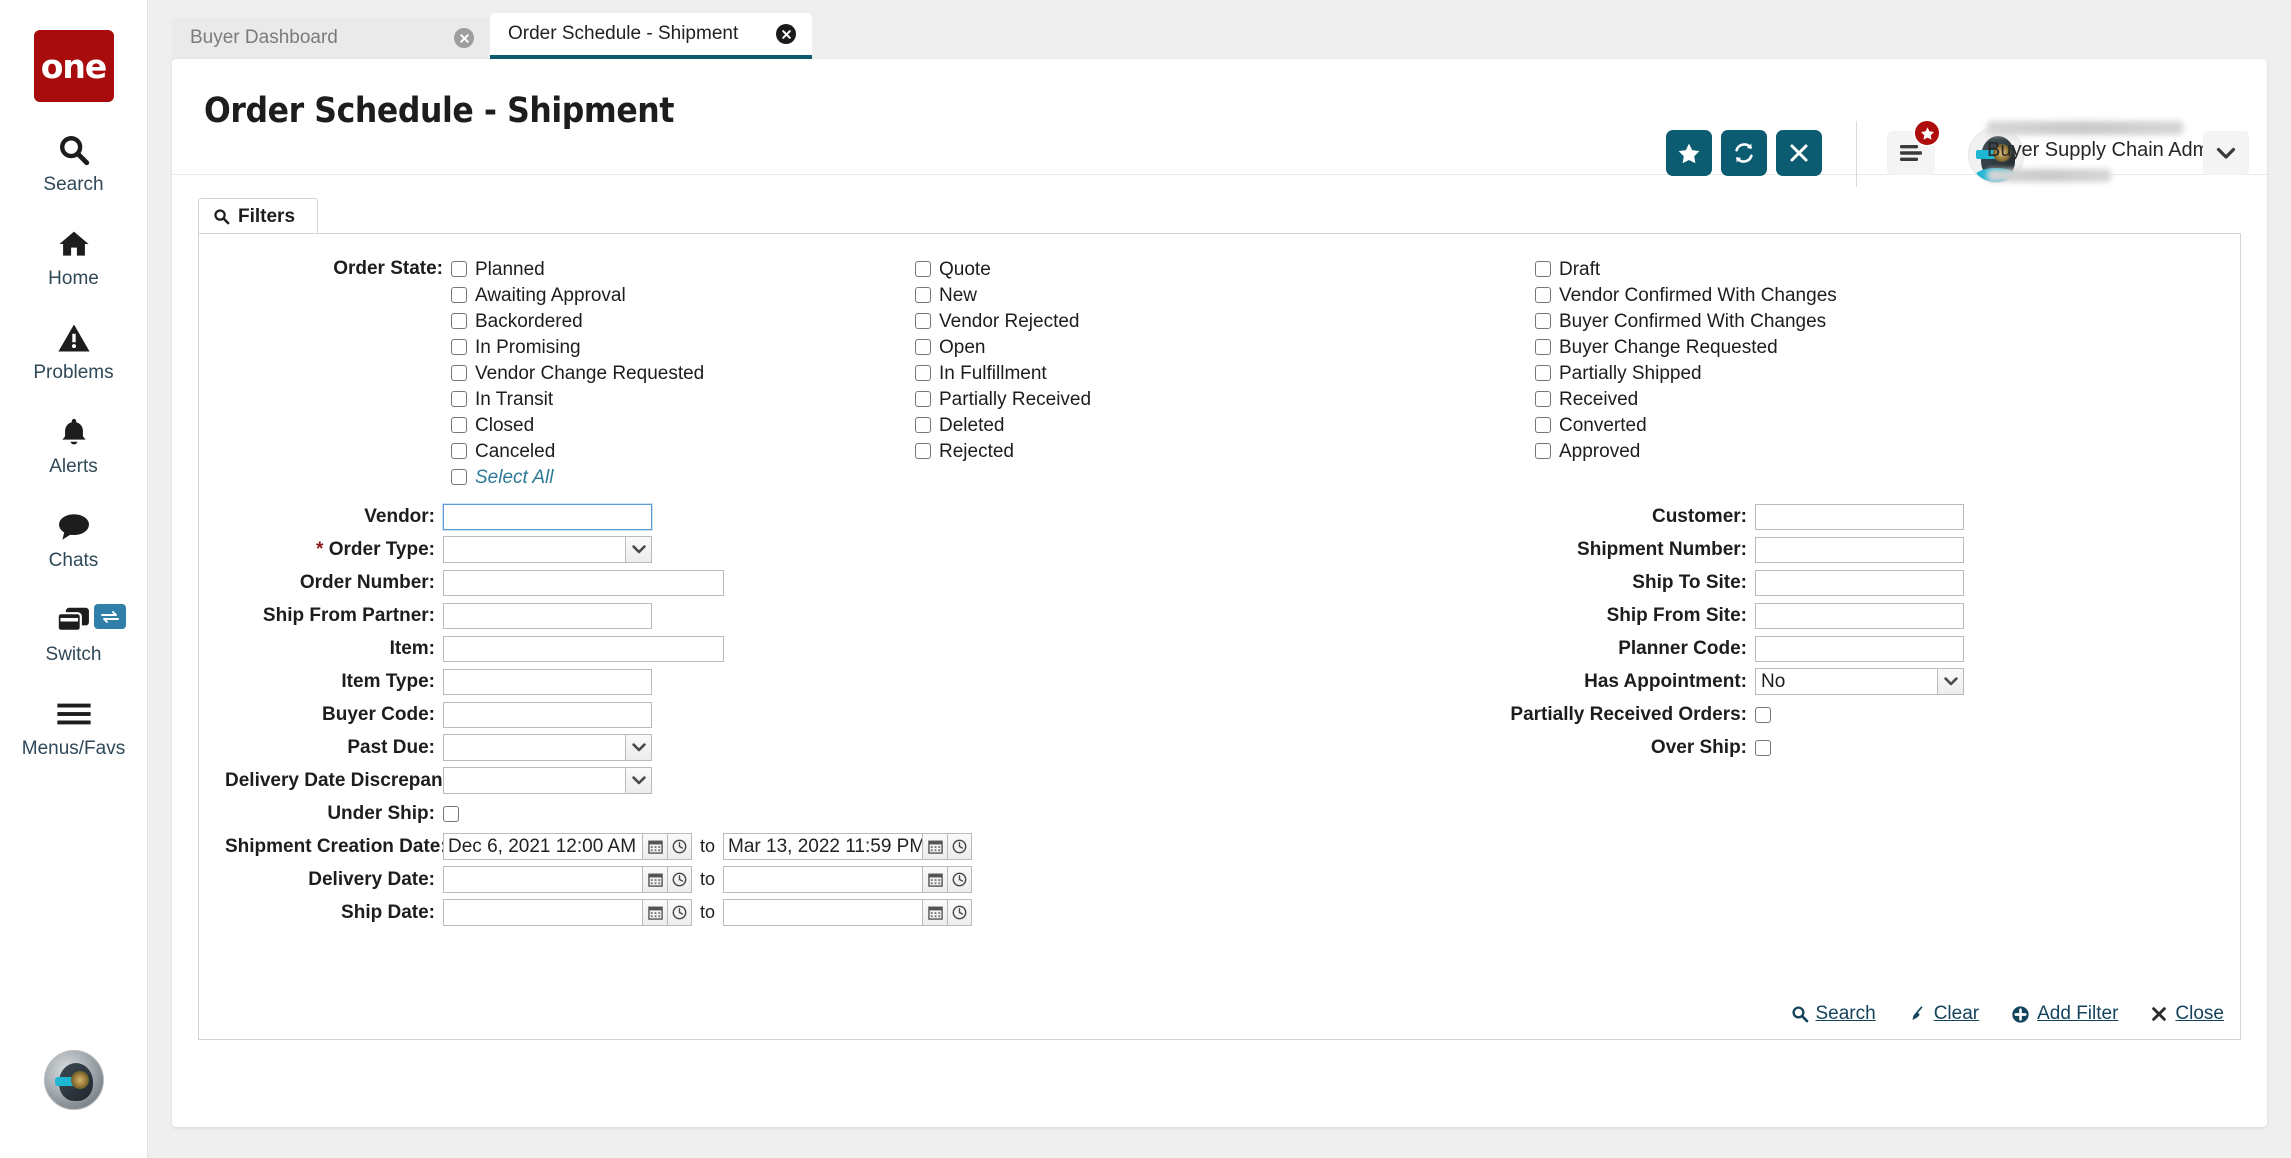  What do you see at coordinates (534, 549) in the screenshot?
I see `order-type-select-value` at bounding box center [534, 549].